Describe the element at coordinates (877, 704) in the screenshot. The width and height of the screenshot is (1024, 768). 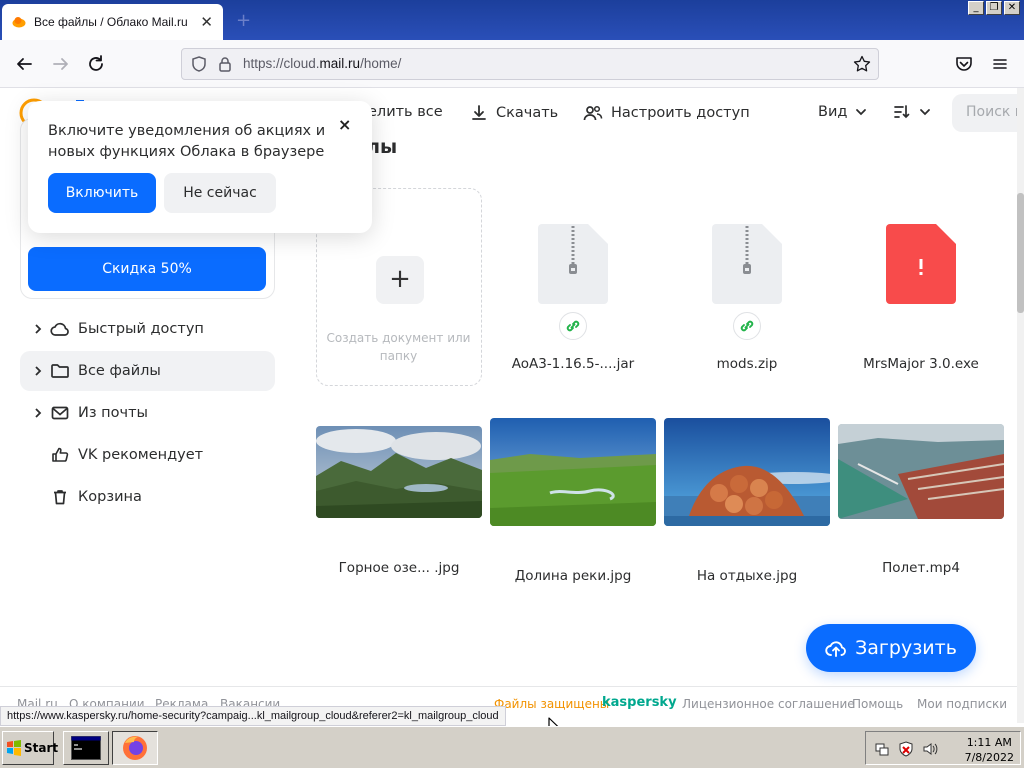
I see `footer-link-help: Помощь` at that location.